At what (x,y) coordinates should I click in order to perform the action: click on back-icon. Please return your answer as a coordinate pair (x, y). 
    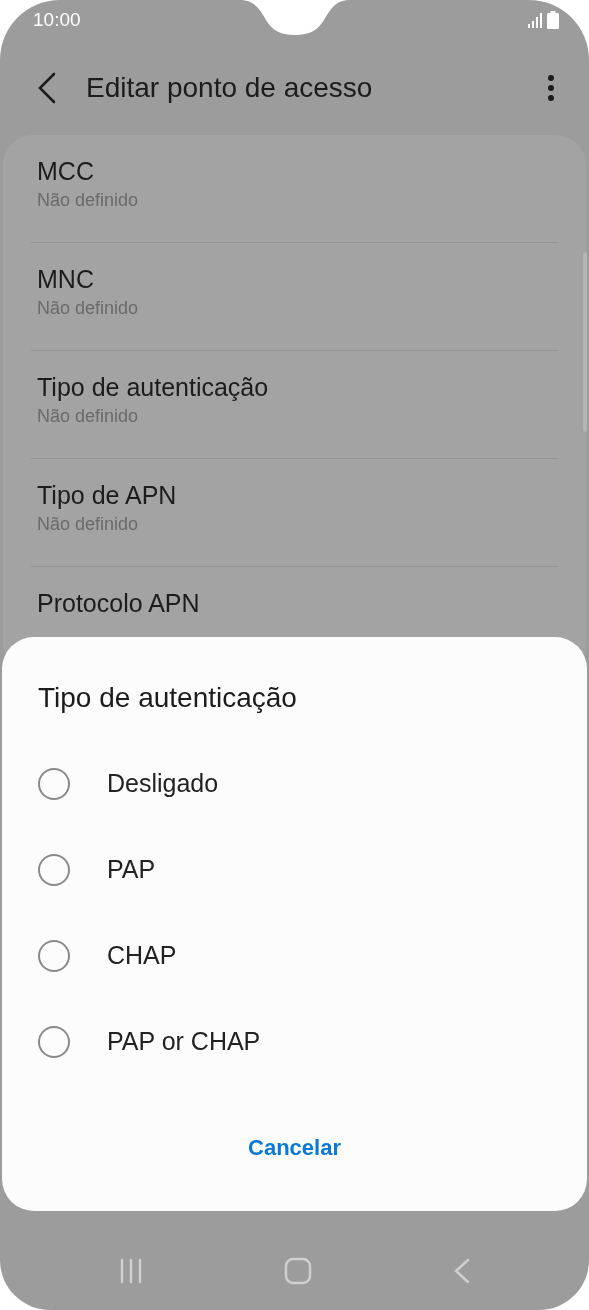
    Looking at the image, I should click on (461, 1271).